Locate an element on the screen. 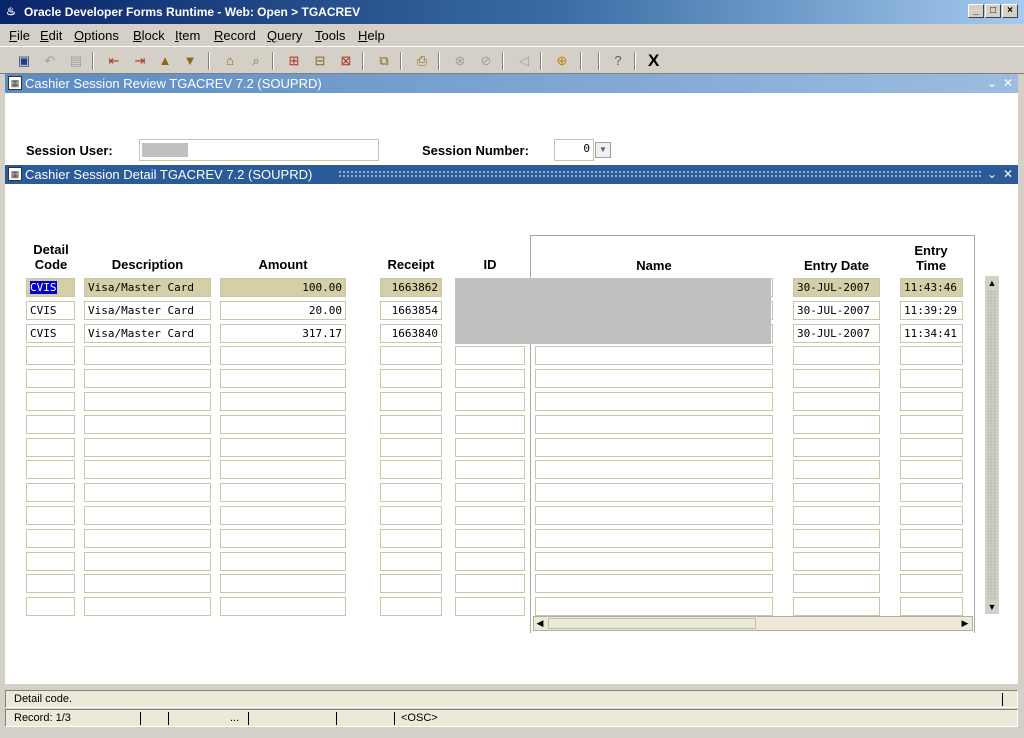 Image resolution: width=1024 pixels, height=738 pixels. enter-query-icon: ⌂ is located at coordinates (230, 61).